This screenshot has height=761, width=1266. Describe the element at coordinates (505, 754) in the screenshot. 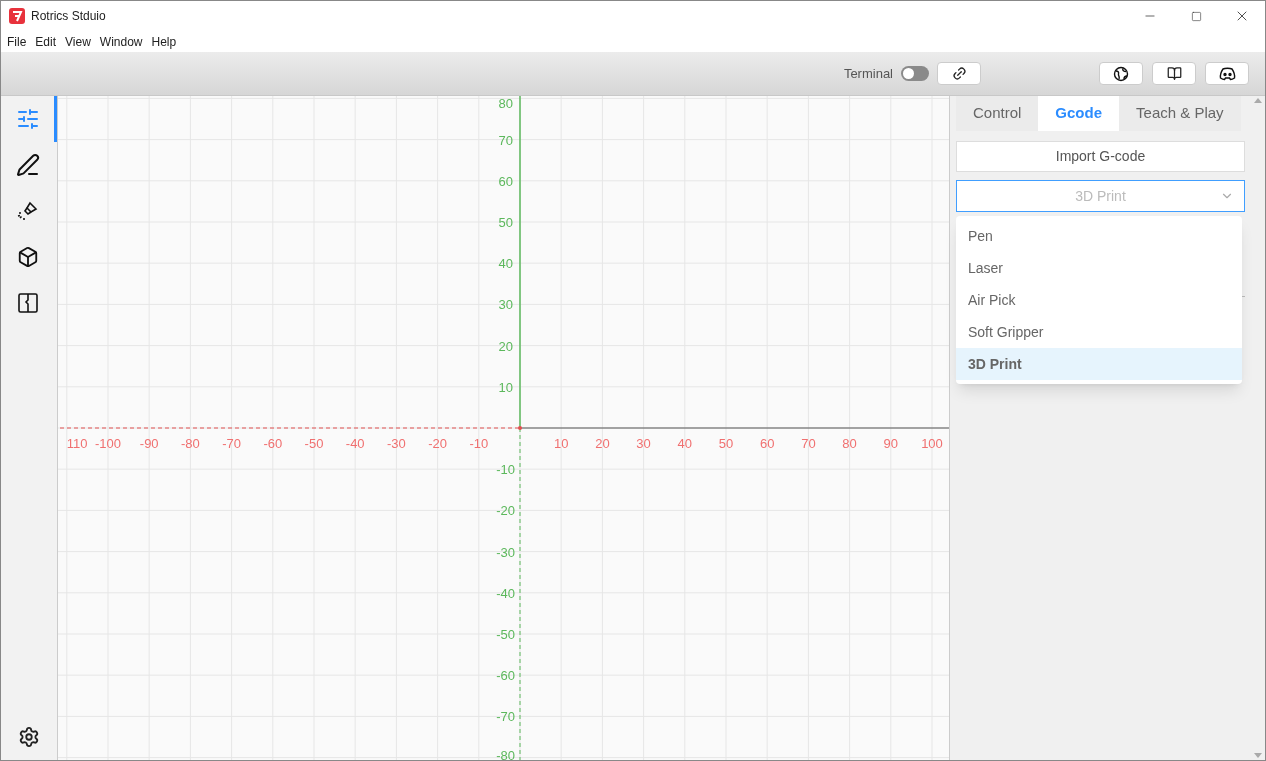

I see `y-axis-label: -80` at that location.